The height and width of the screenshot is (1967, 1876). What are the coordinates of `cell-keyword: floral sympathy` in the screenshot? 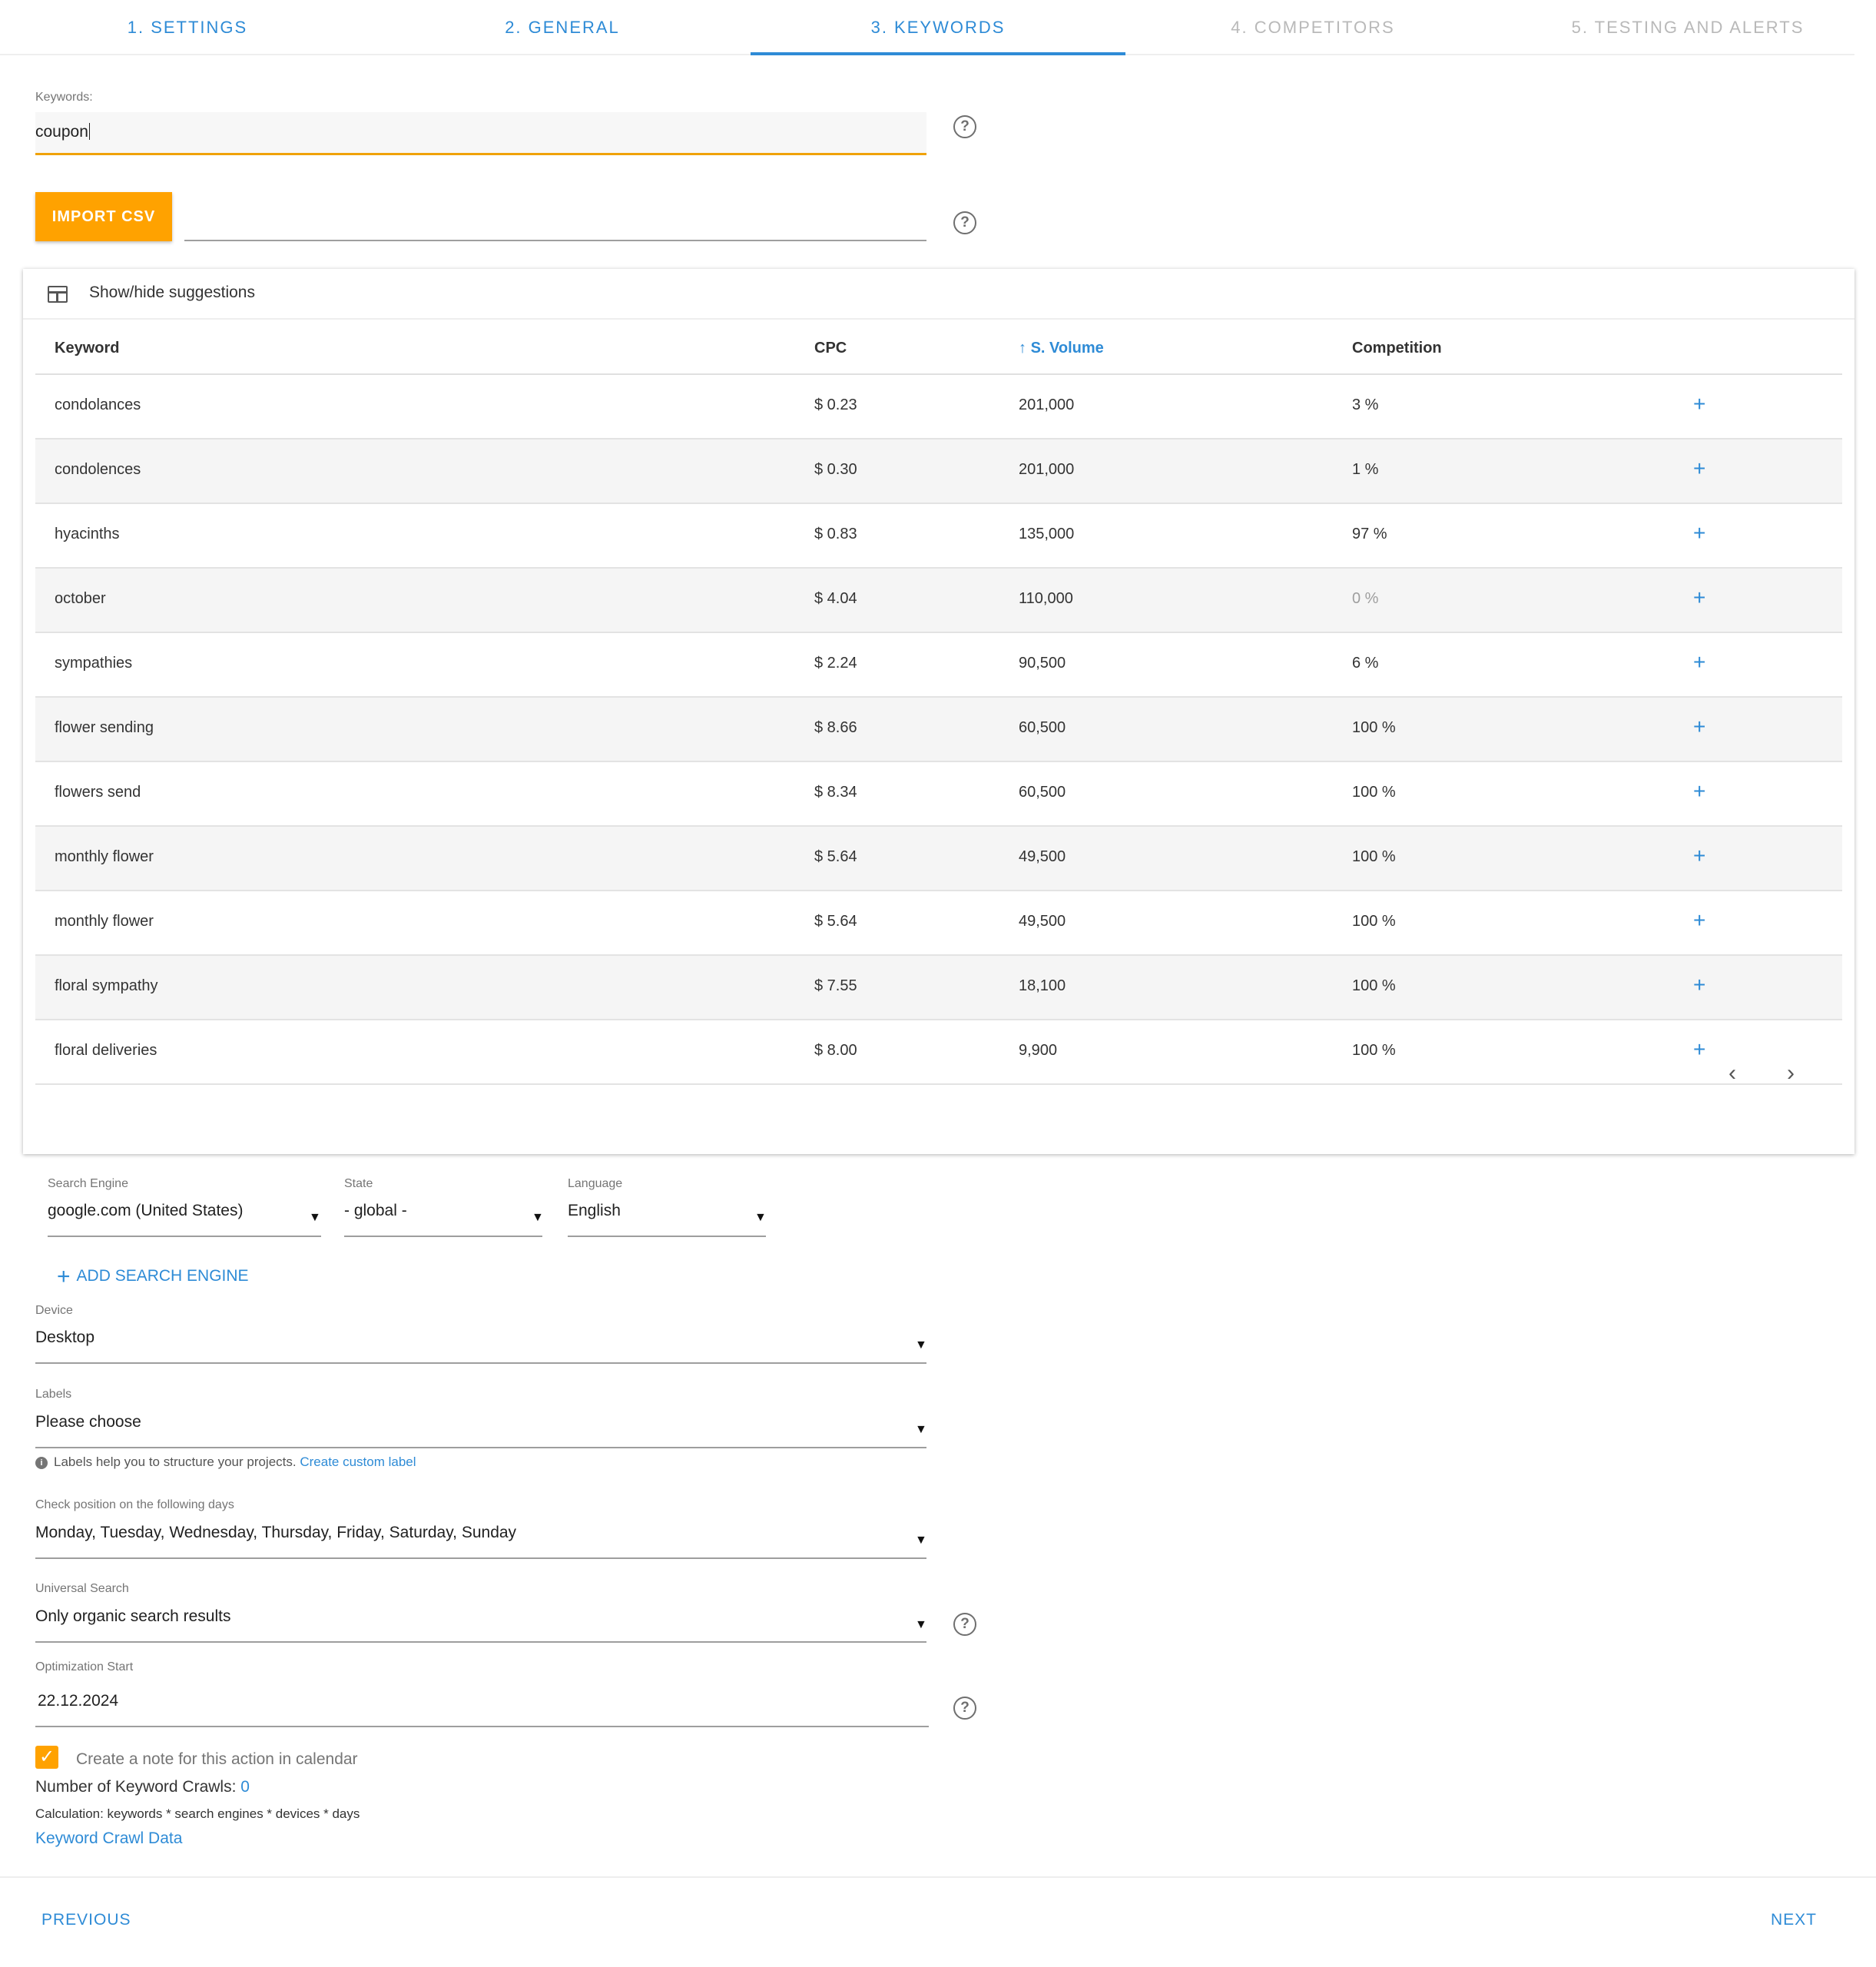 It's located at (106, 985).